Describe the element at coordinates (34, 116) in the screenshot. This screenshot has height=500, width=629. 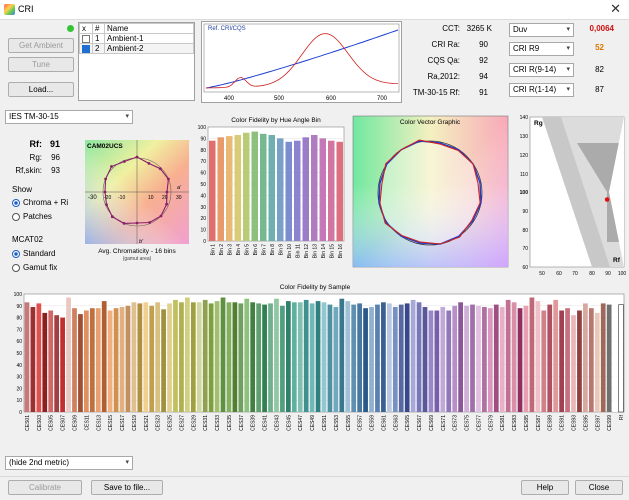
I see `method-select-label: IES TM-30-15` at that location.